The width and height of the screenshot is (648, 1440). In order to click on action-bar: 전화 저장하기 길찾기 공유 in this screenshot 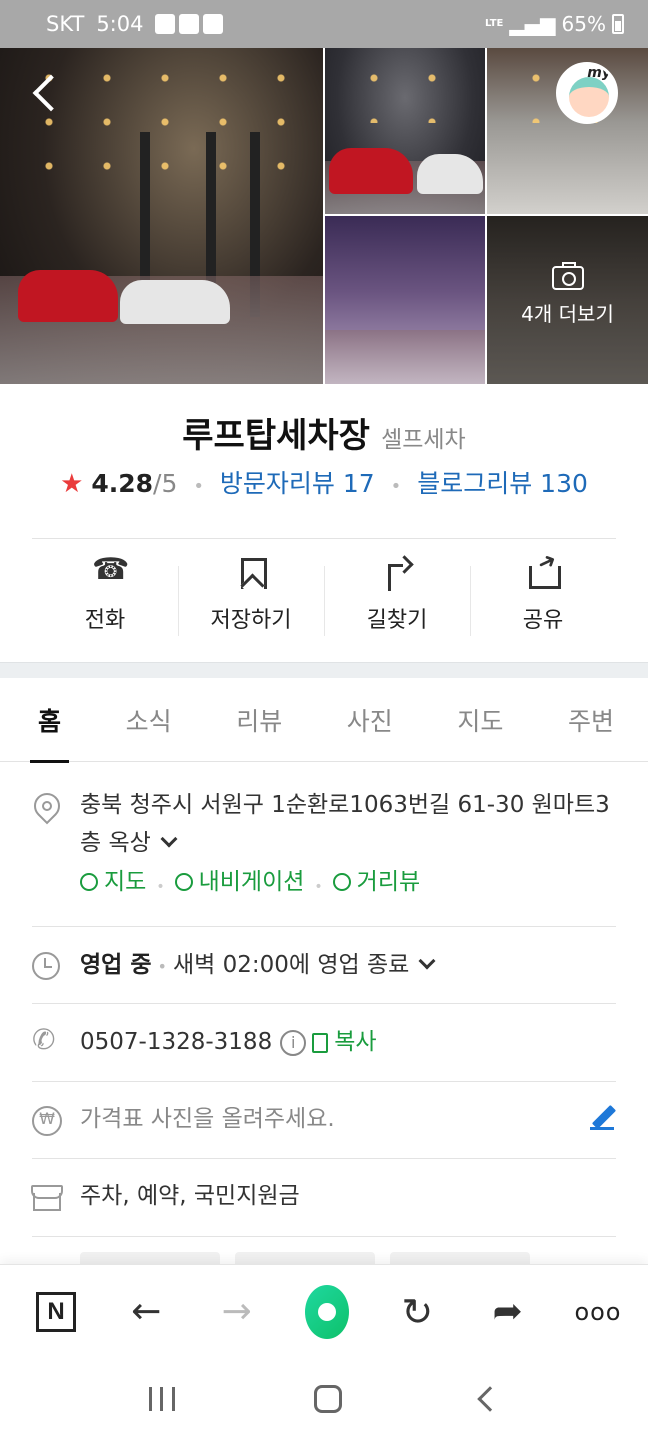, I will do `click(324, 599)`.